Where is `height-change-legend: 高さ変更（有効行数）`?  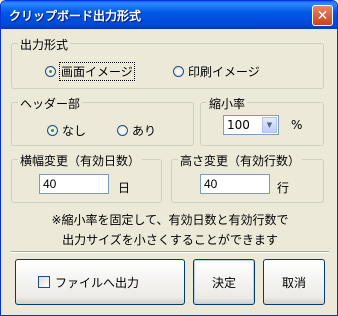 height-change-legend: 高さ変更（有効行数） is located at coordinates (240, 160).